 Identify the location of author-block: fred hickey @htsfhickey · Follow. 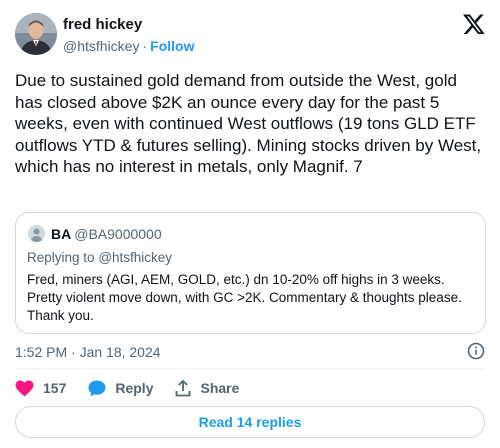
(128, 35).